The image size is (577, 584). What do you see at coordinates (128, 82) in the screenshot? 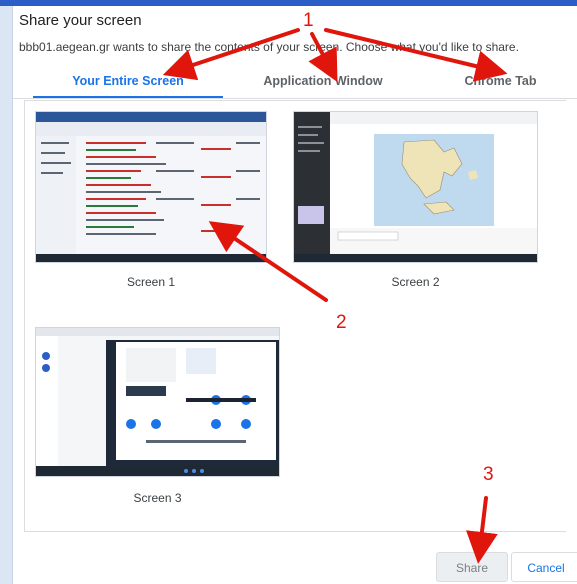
I see `tab-entire-screen: Your Entire Screen` at bounding box center [128, 82].